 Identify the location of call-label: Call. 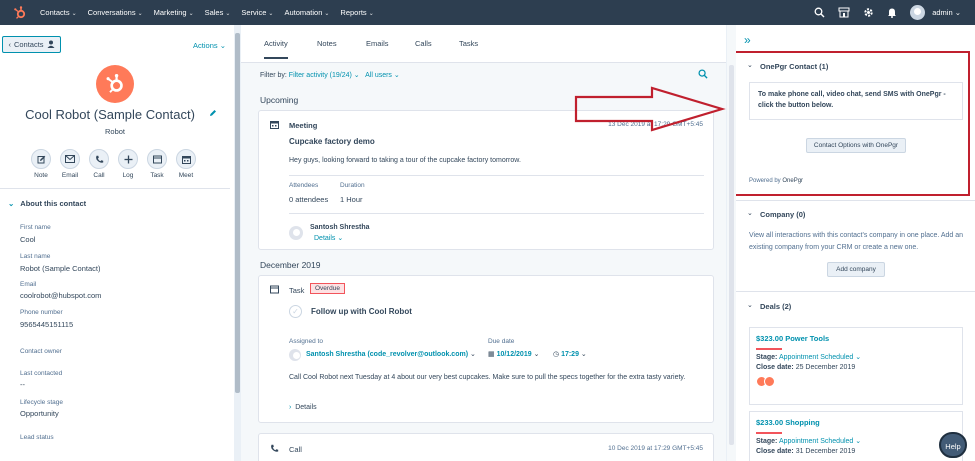
(99, 175).